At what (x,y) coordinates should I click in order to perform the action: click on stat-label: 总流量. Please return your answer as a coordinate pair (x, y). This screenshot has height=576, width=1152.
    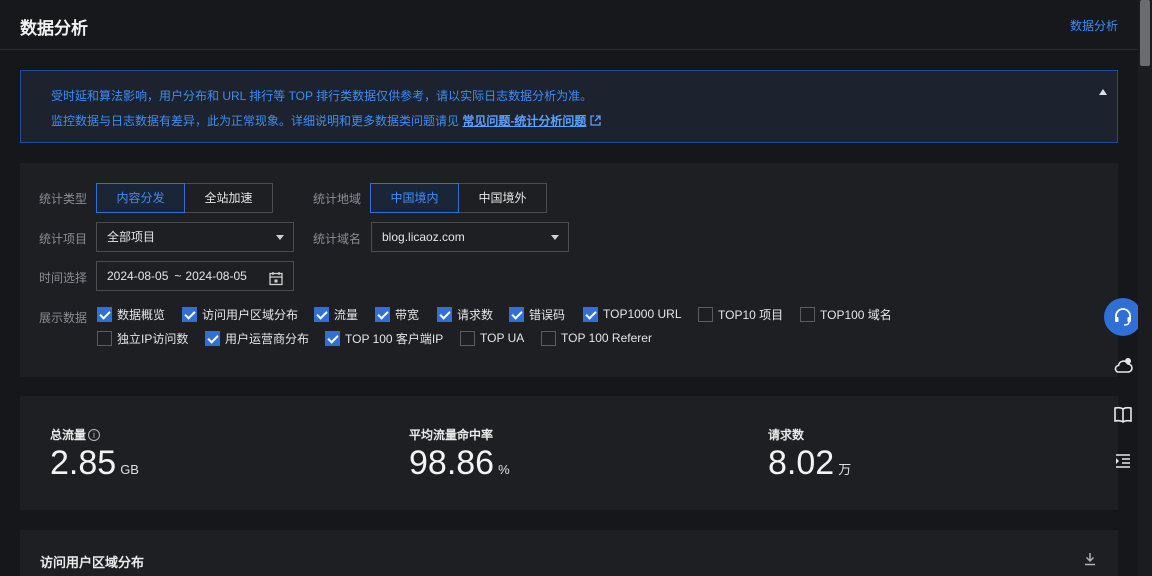
    Looking at the image, I should click on (68, 435).